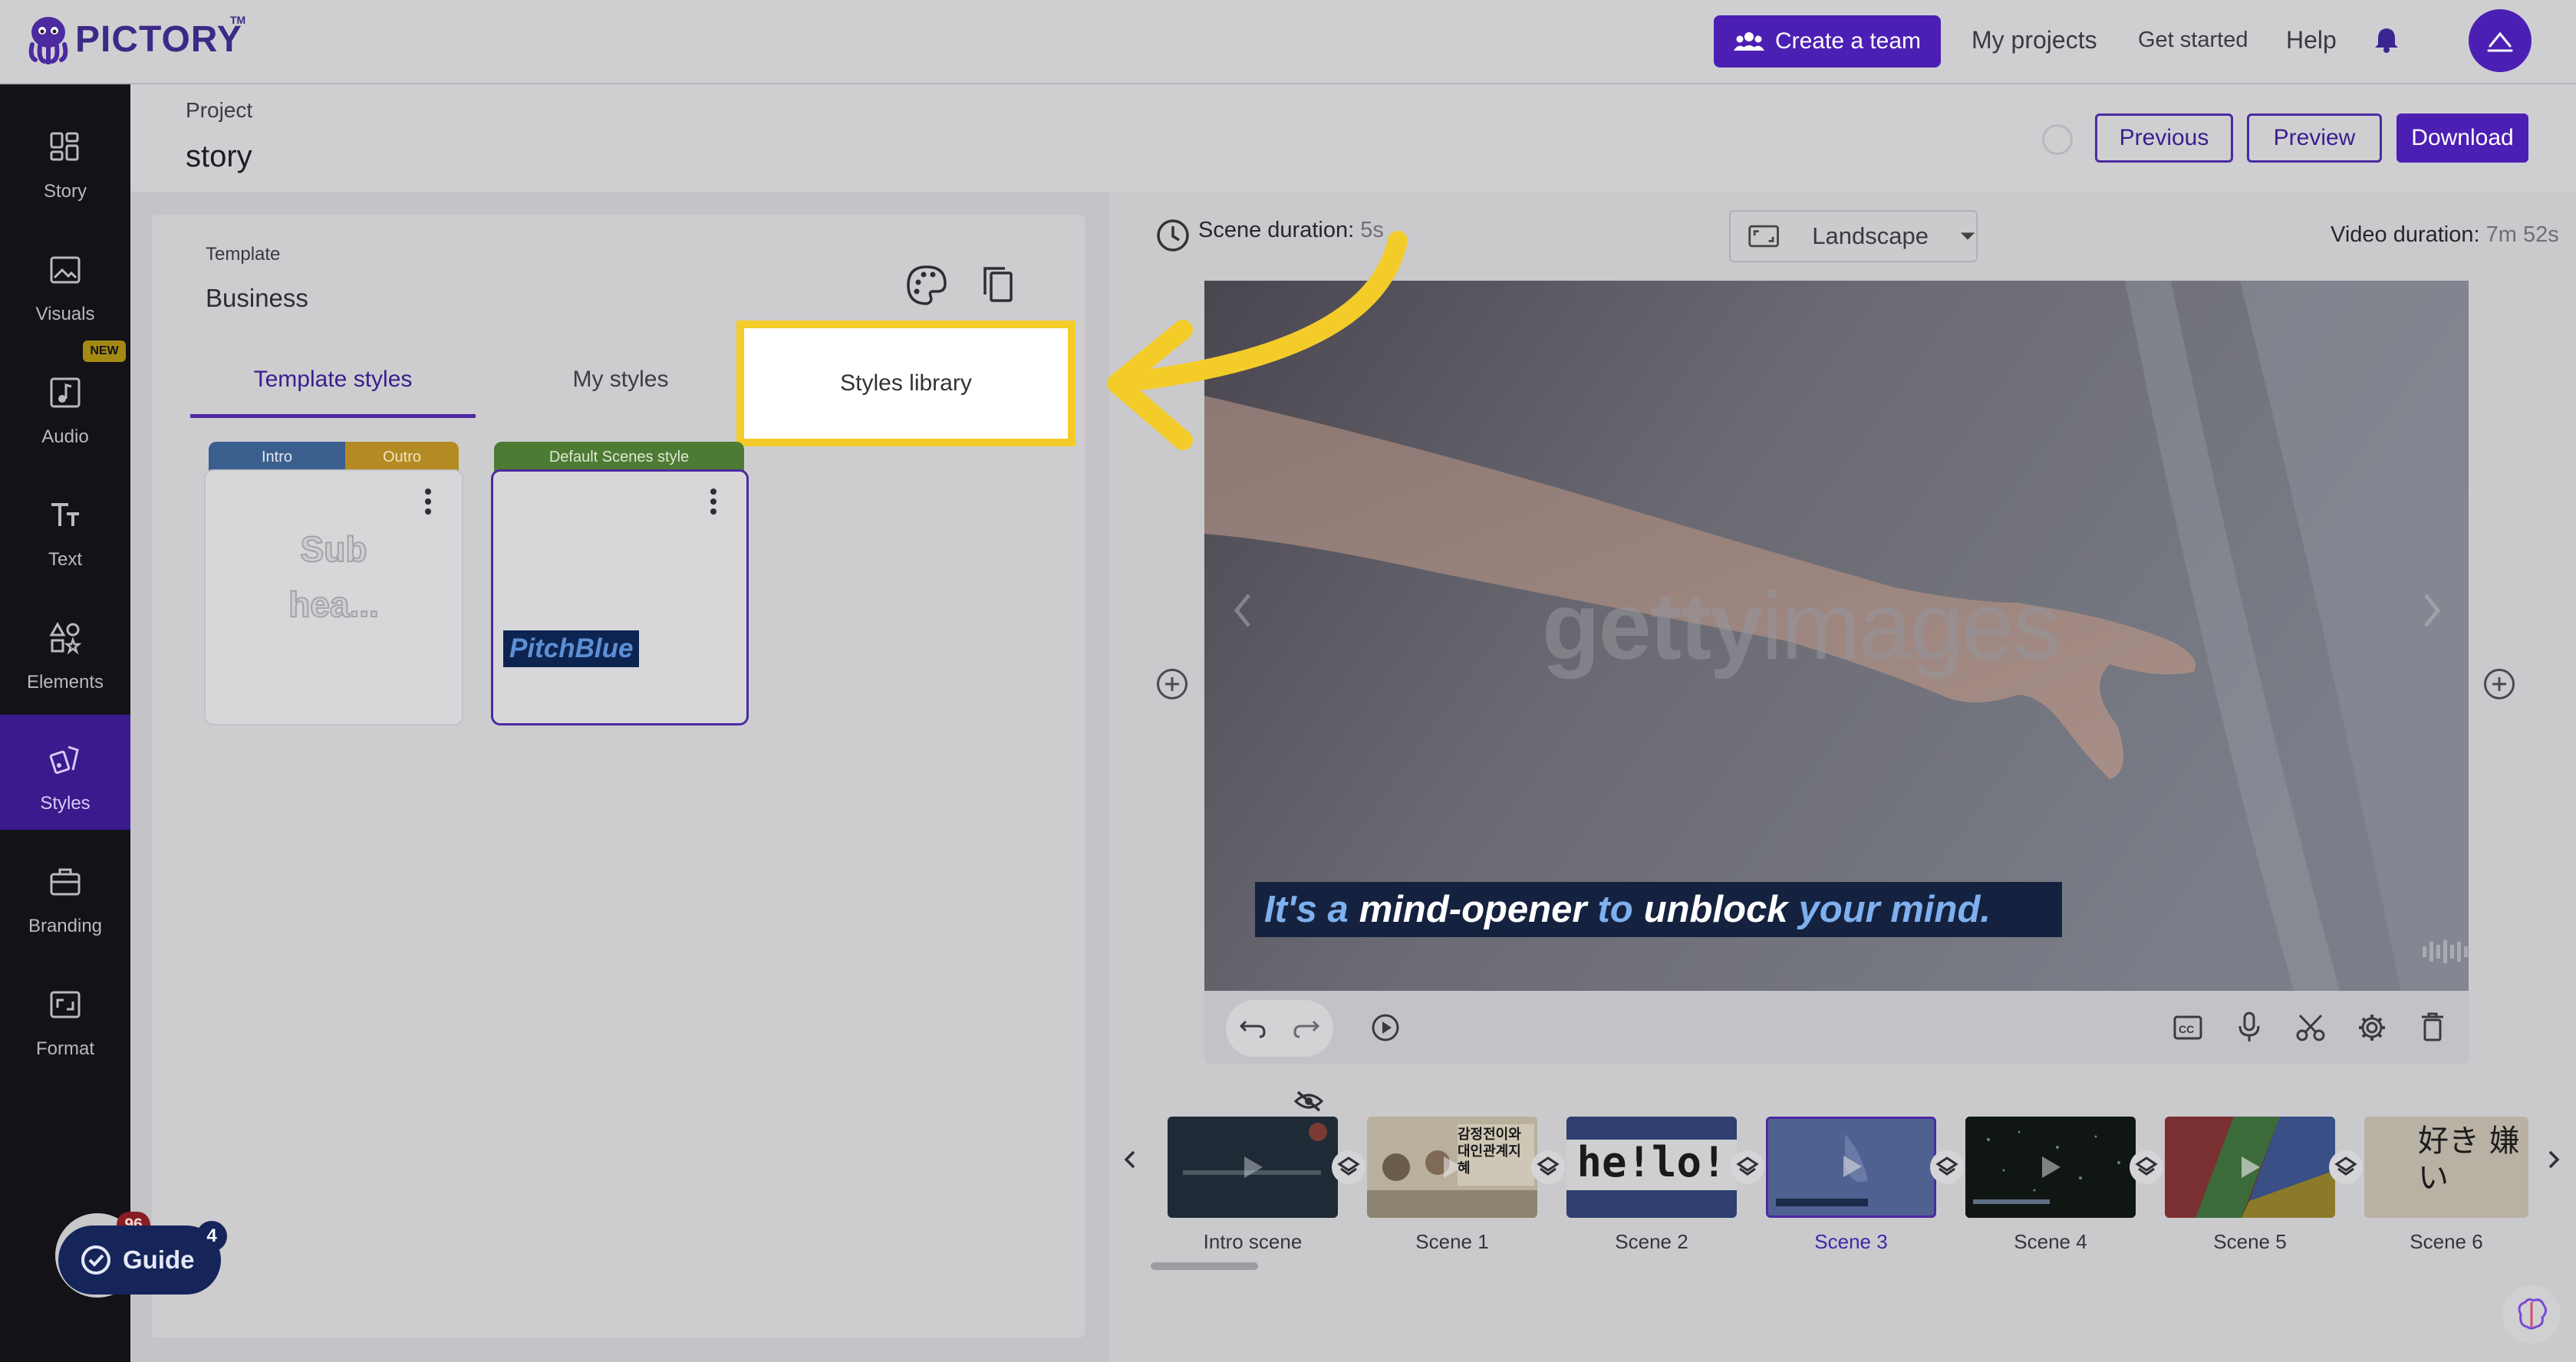 The image size is (2576, 1362). I want to click on assistant-widget, so click(2531, 1314).